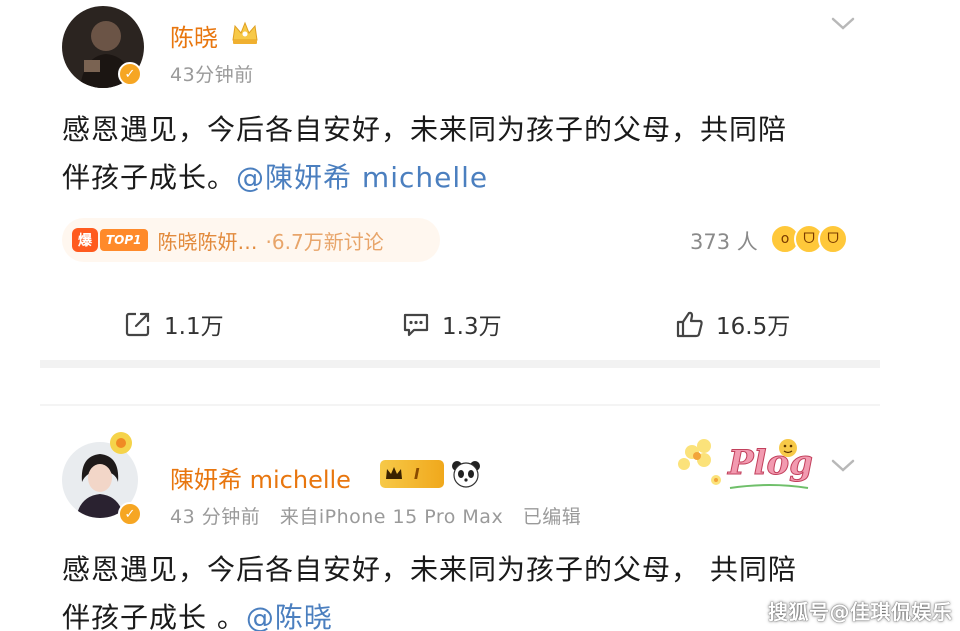  What do you see at coordinates (212, 75) in the screenshot?
I see `post-time: 43分钟前` at bounding box center [212, 75].